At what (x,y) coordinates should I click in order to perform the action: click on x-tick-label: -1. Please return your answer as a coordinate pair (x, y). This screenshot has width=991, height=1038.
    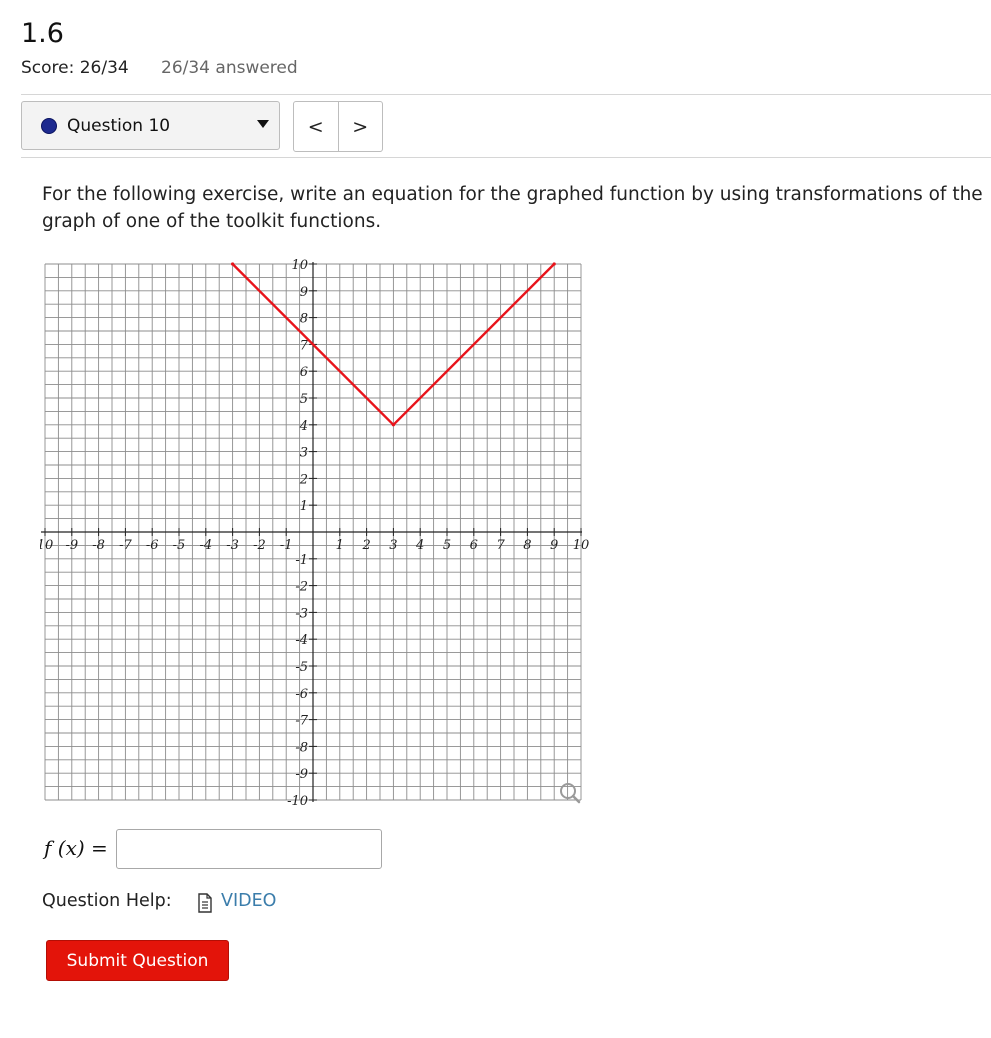
    Looking at the image, I should click on (286, 545).